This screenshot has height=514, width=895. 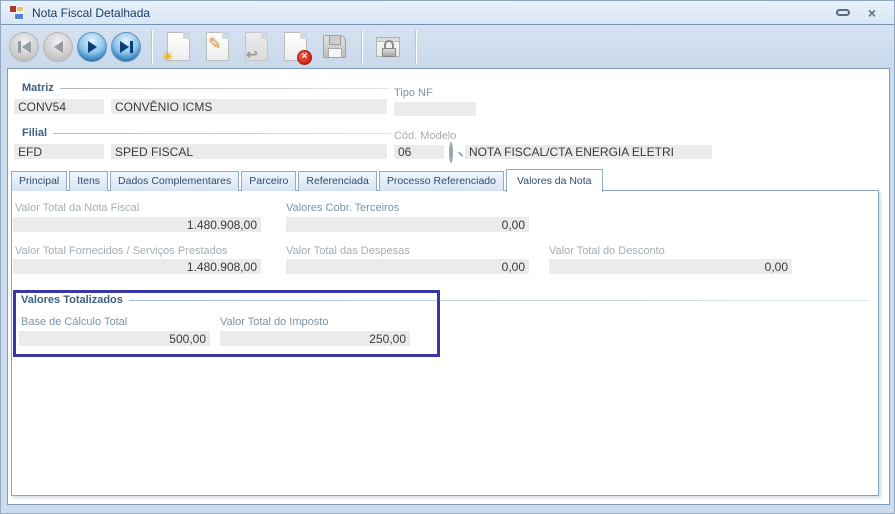 What do you see at coordinates (388, 47) in the screenshot?
I see `security-lock-icon` at bounding box center [388, 47].